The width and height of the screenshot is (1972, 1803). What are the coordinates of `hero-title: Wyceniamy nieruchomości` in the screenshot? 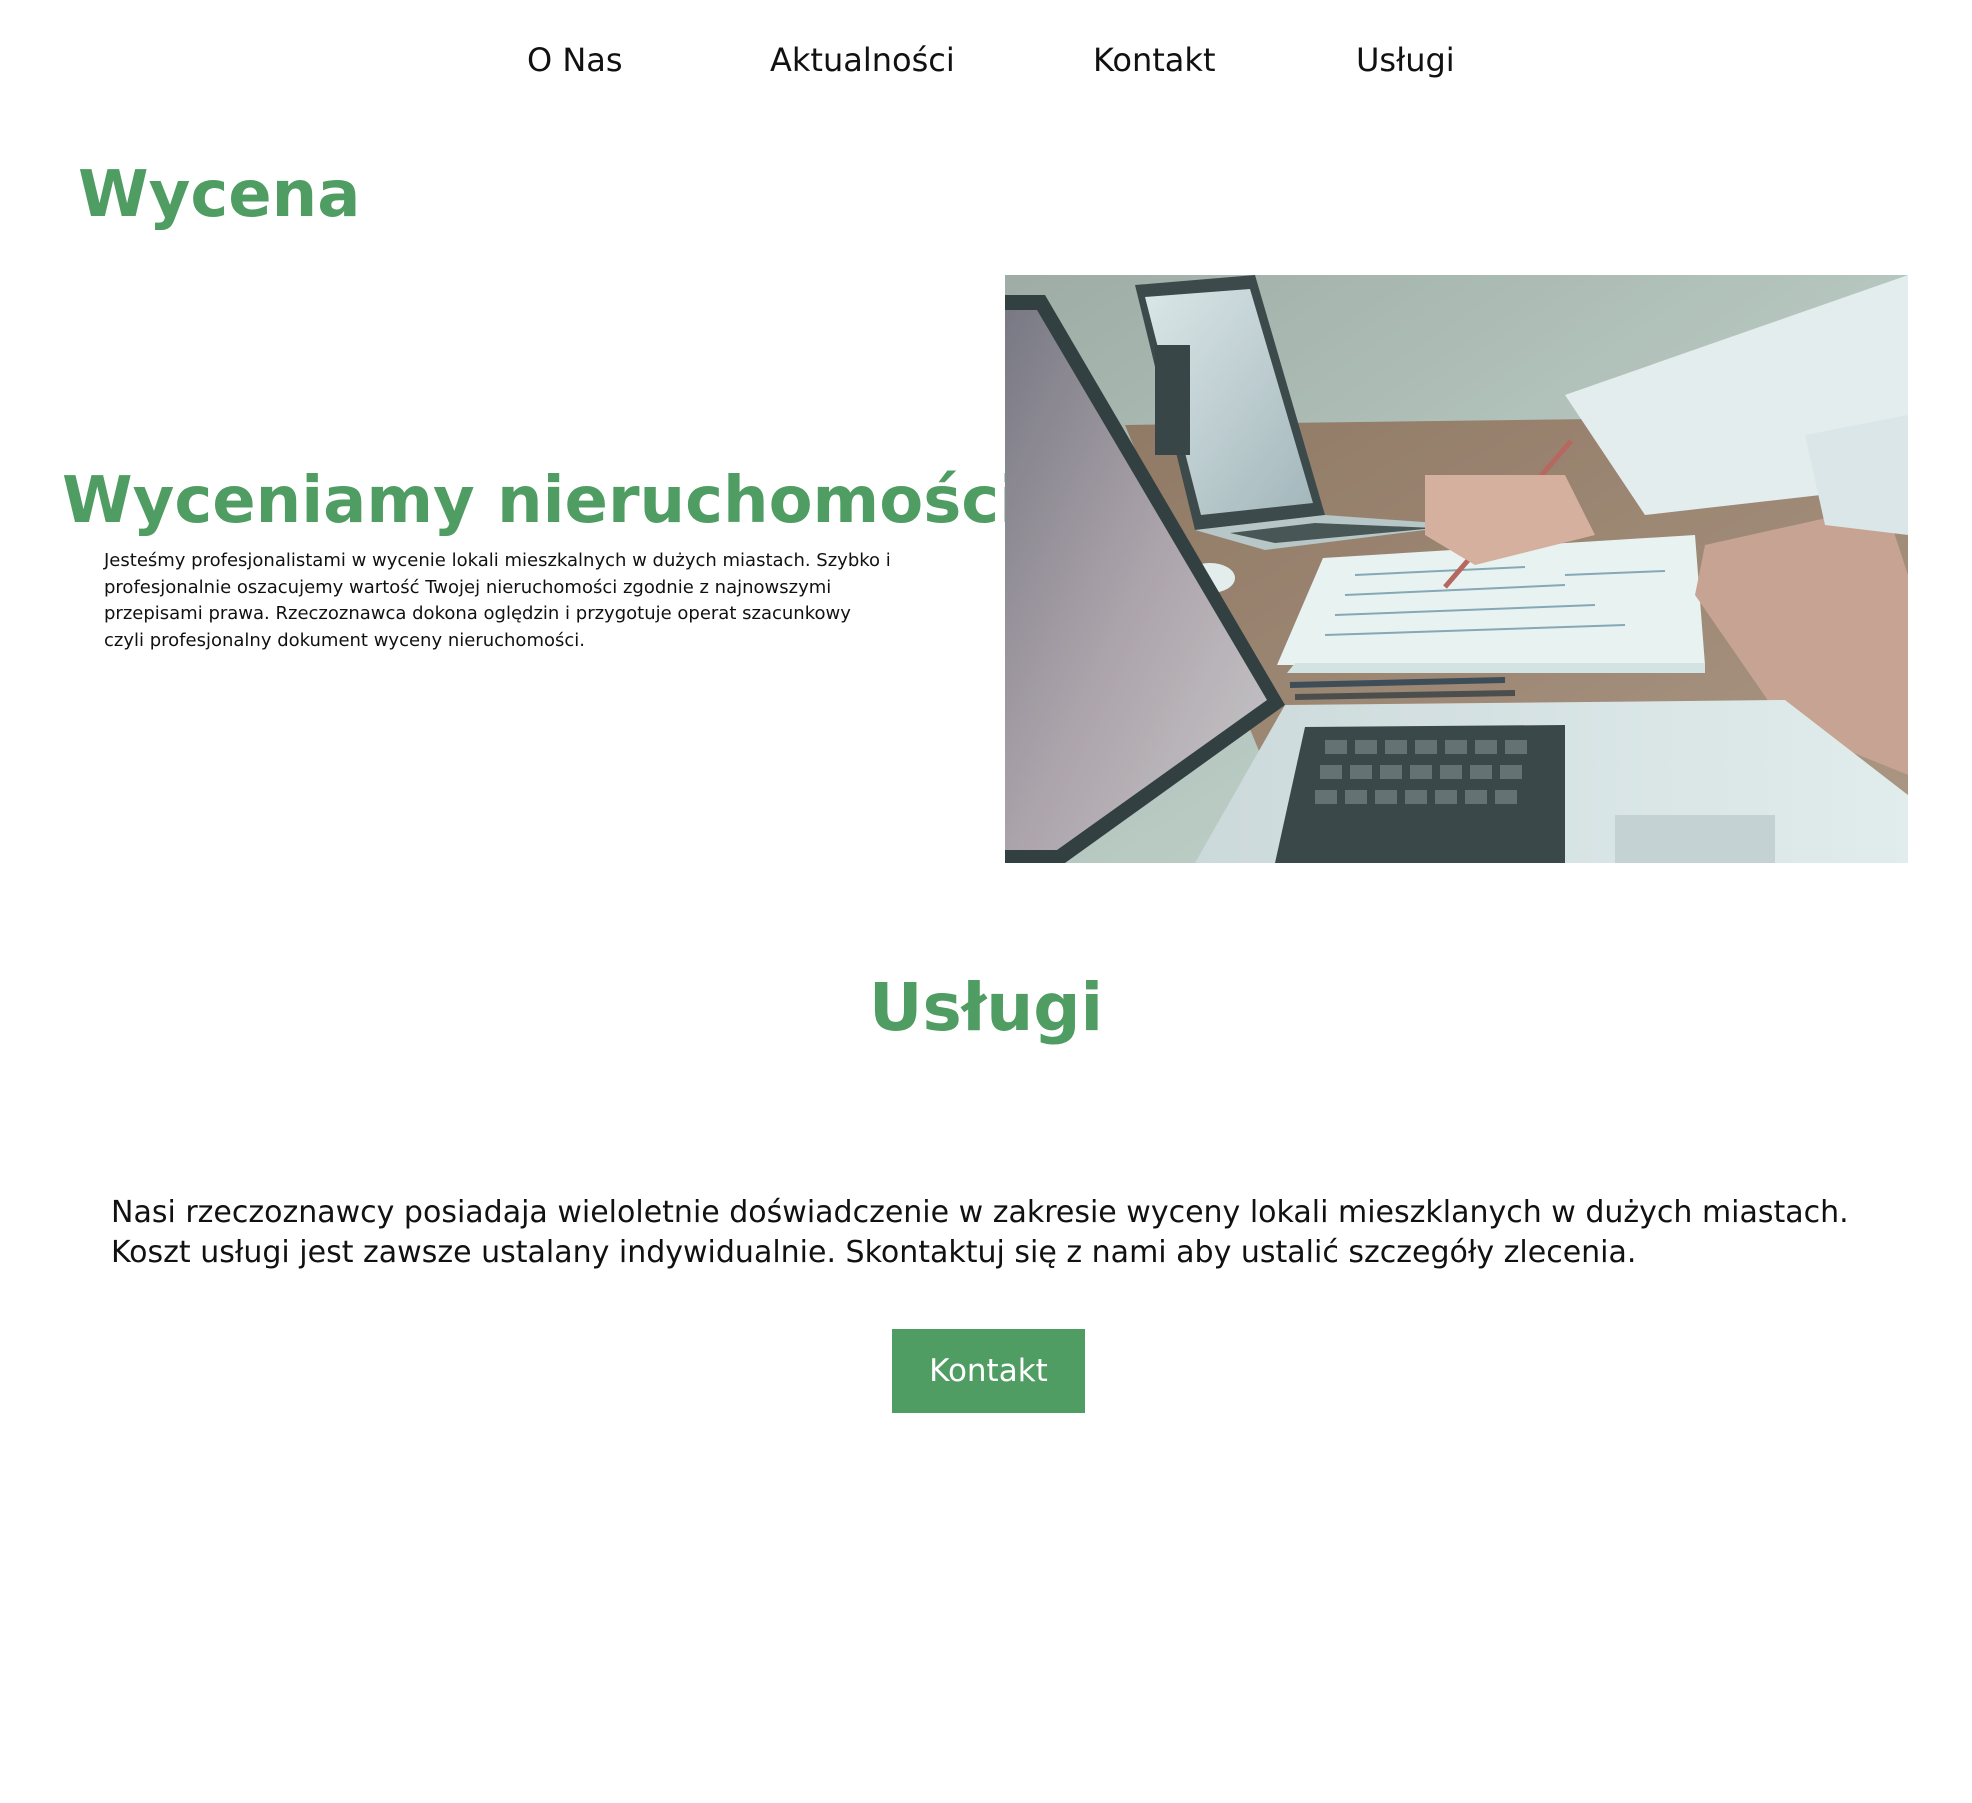 It's located at (542, 501).